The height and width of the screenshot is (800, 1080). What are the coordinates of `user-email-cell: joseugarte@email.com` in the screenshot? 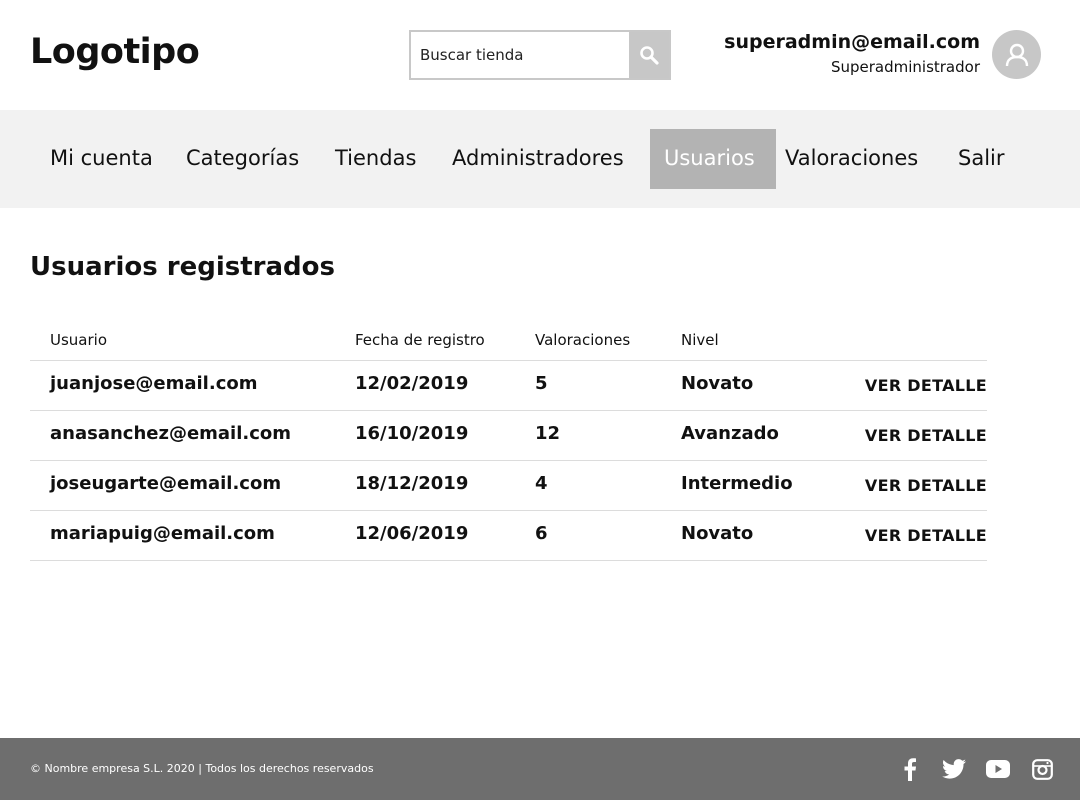 It's located at (166, 483).